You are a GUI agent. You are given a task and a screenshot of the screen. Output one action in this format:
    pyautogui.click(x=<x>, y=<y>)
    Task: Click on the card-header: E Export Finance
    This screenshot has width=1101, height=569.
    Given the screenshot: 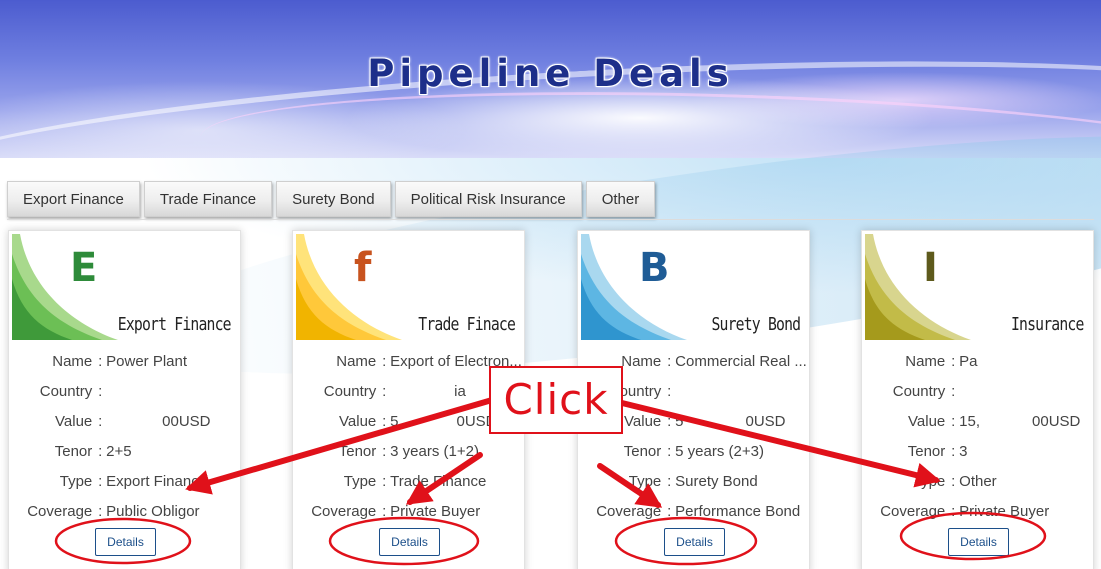 What is the action you would take?
    pyautogui.click(x=124, y=287)
    